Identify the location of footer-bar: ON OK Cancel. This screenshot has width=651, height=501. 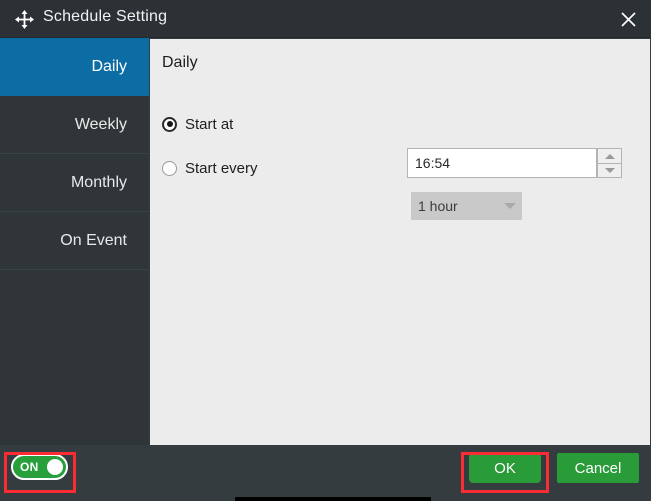
(325, 471).